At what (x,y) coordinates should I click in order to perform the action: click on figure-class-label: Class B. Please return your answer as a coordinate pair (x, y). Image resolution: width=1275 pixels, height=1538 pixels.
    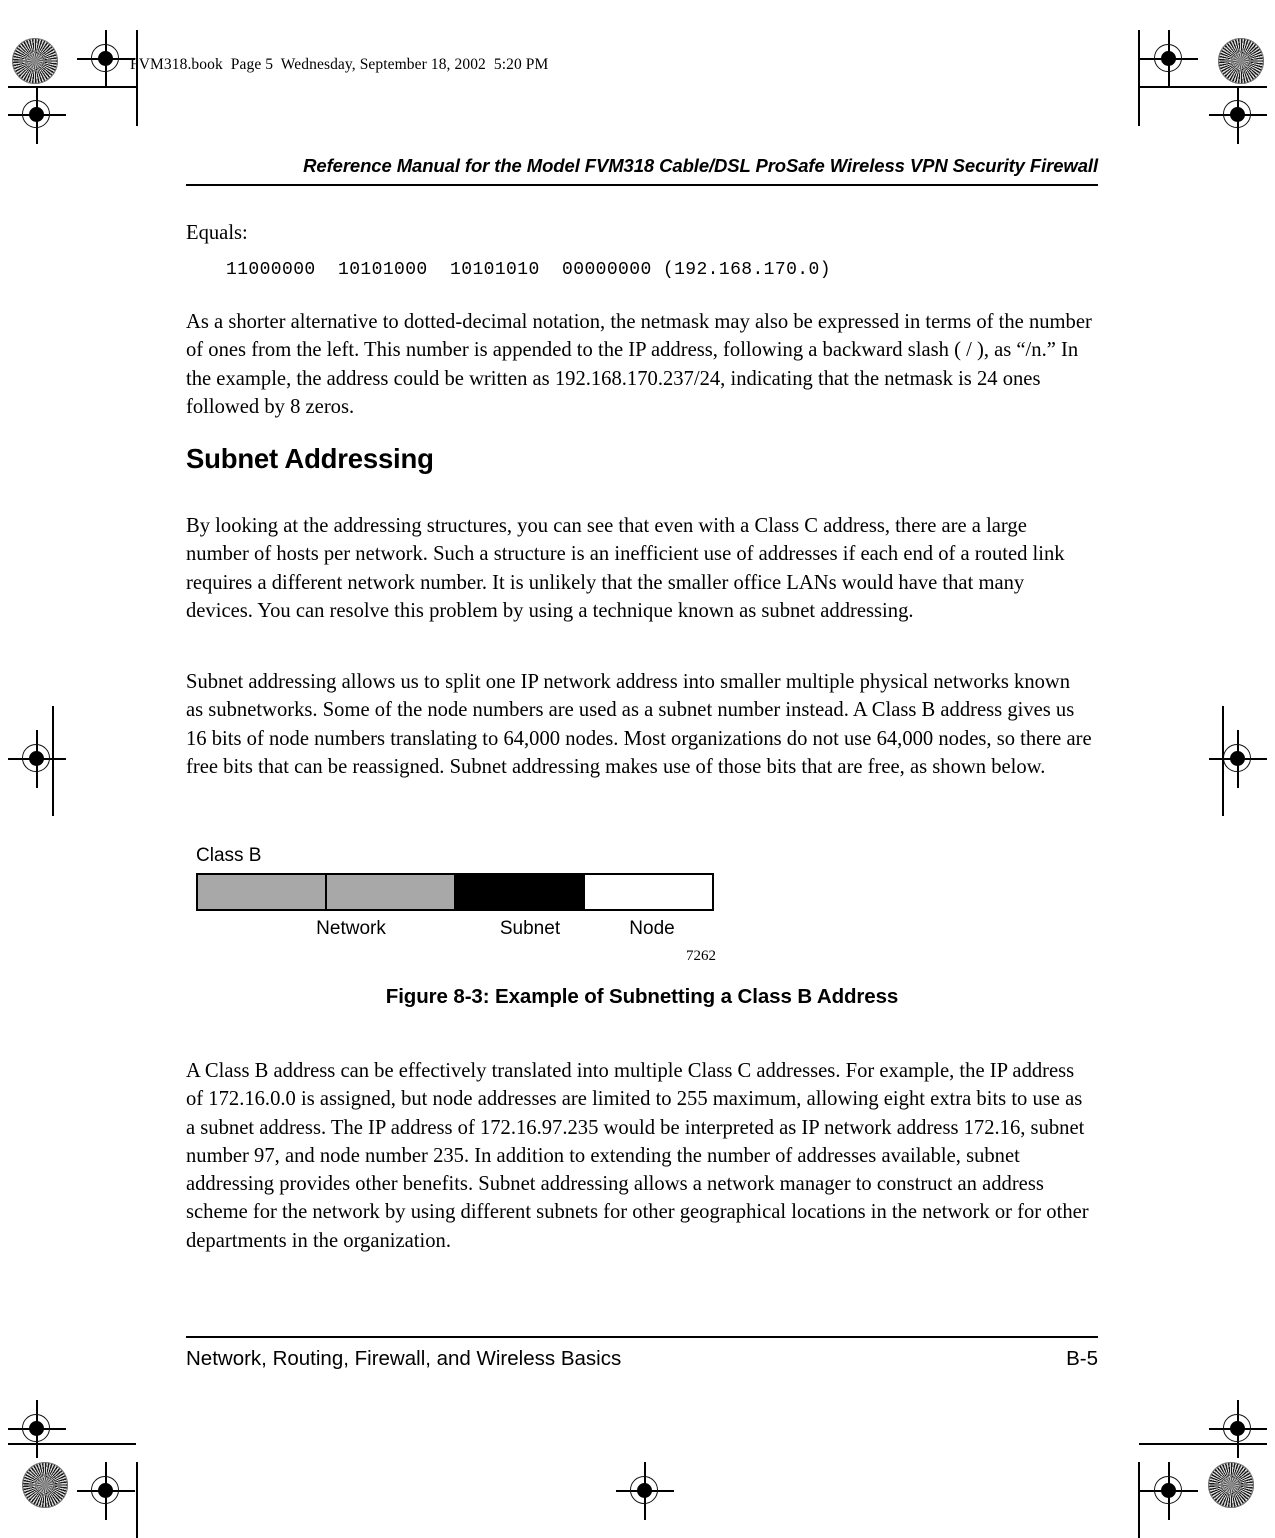
    Looking at the image, I should click on (229, 855).